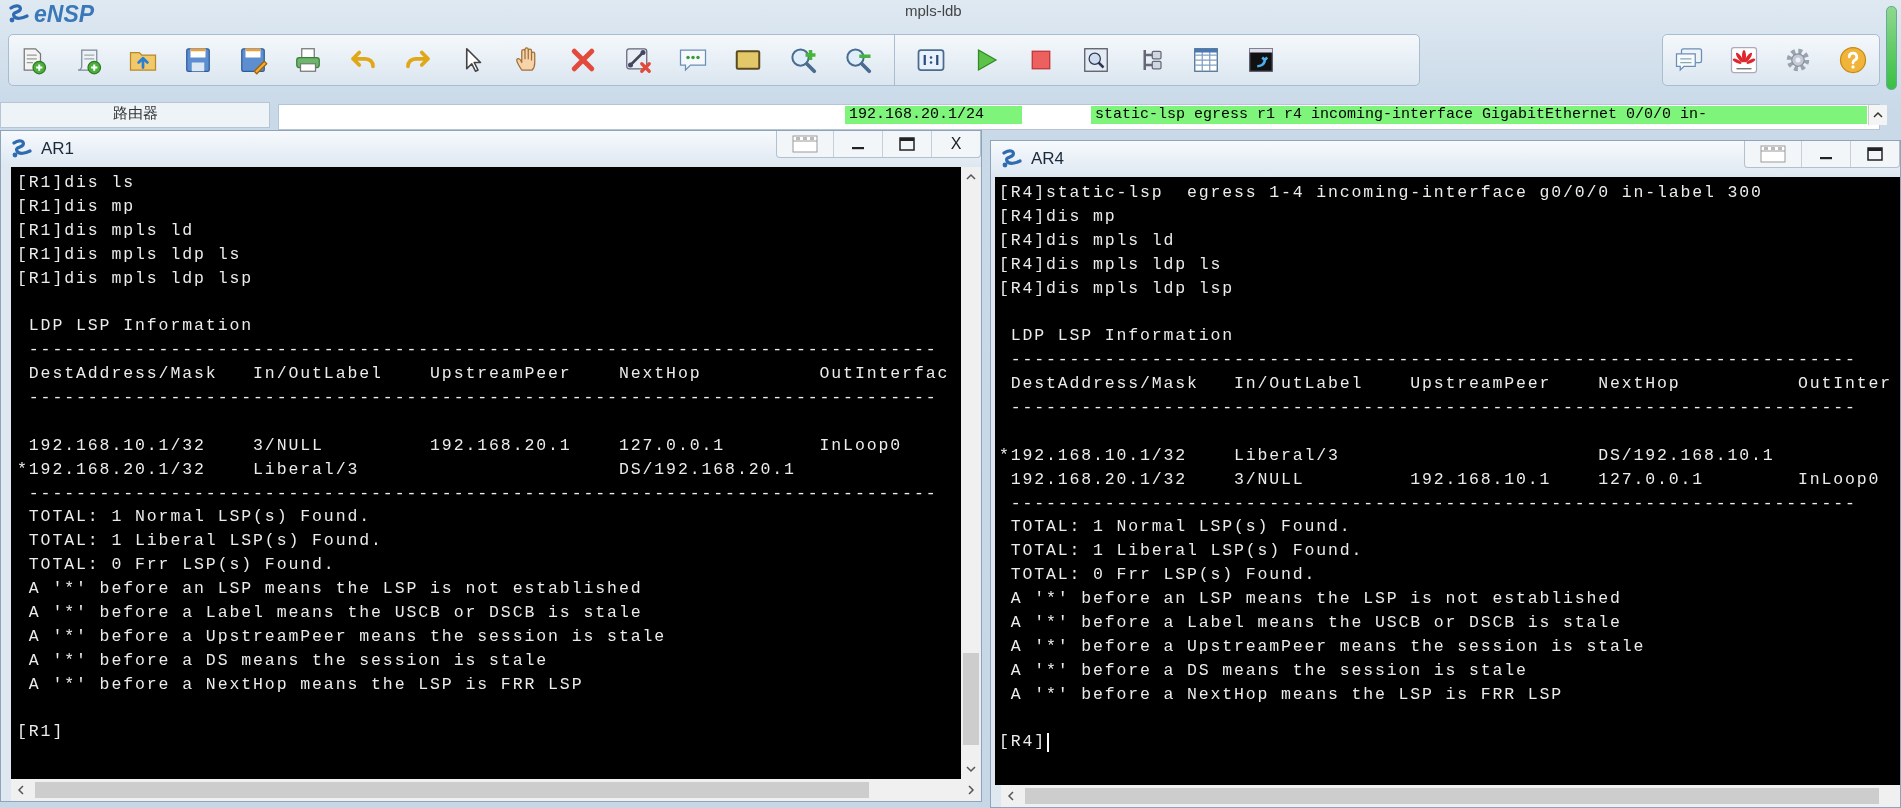 This screenshot has width=1901, height=808. Describe the element at coordinates (76, 183) in the screenshot. I see `terminal-line: [R1]dis ls` at that location.